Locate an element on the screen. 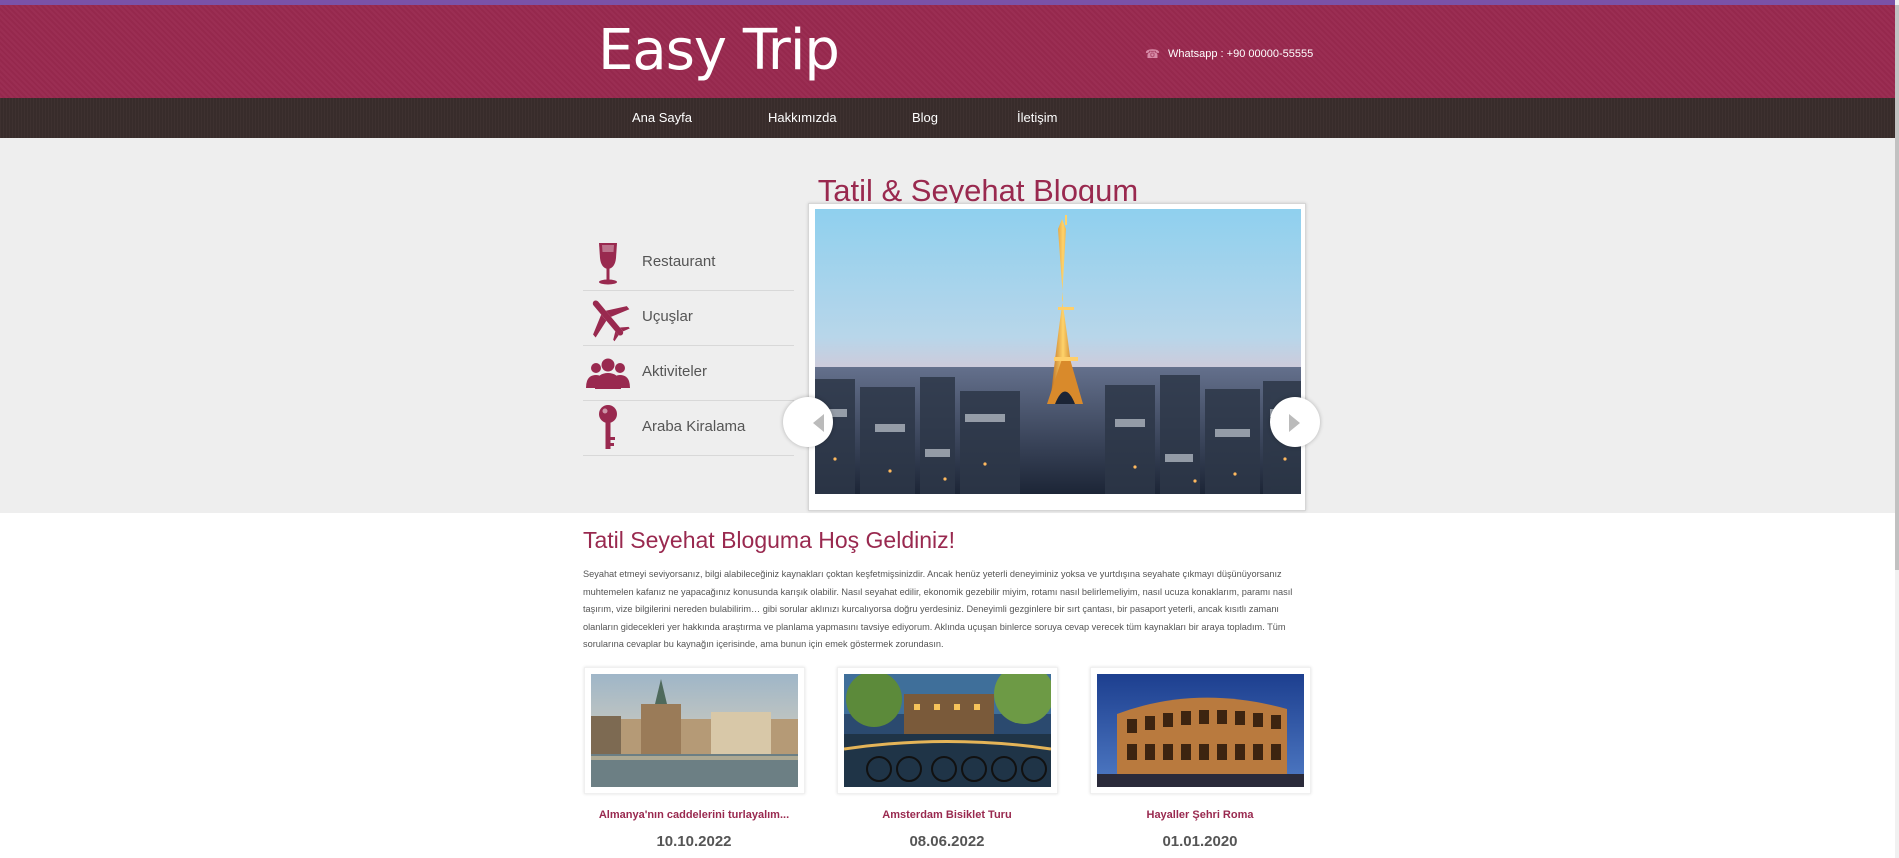 This screenshot has height=858, width=1899. header: Easy Trip ☎ Whatsapp : +90 00000-55555 is located at coordinates (947, 51).